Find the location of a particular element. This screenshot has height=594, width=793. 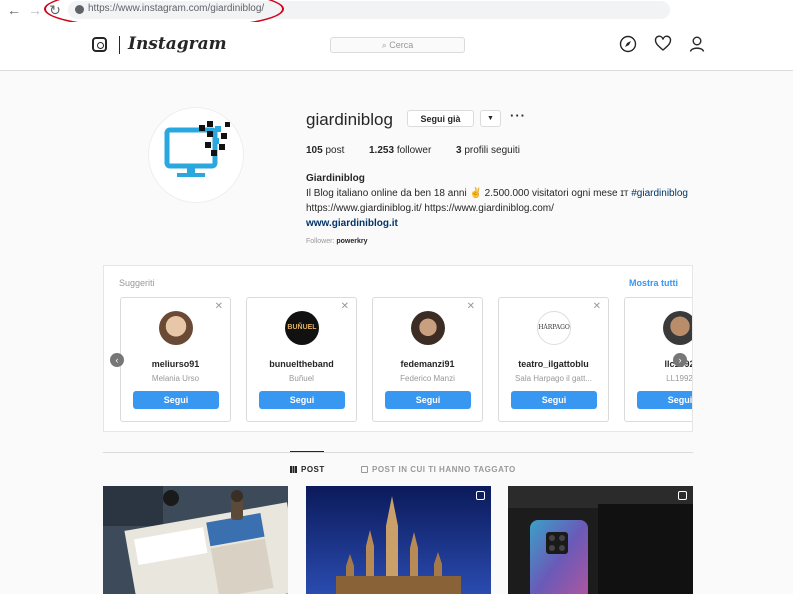

chevron-left-icon: ‹ is located at coordinates (117, 360).